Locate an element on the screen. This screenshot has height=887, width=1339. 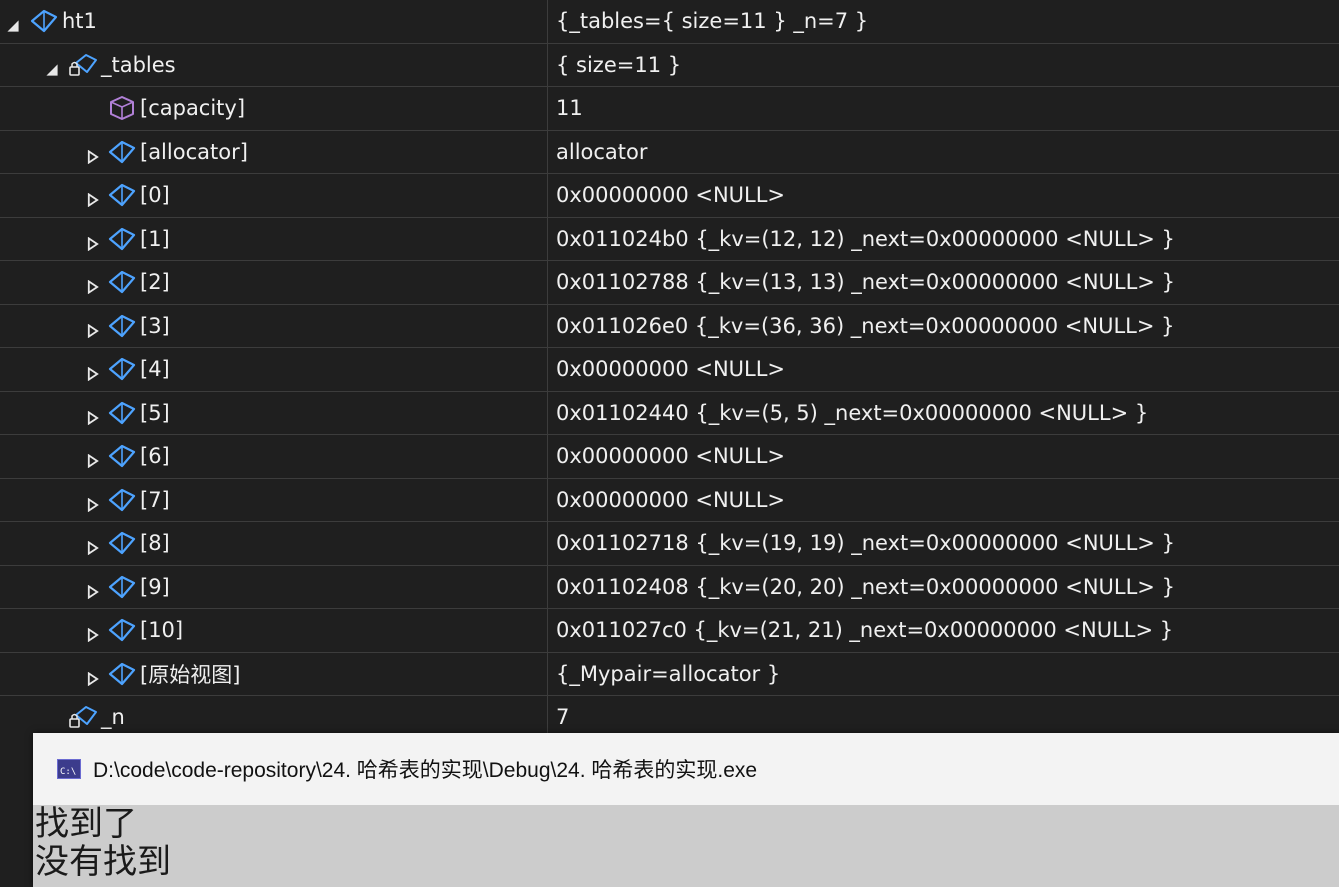
console-output: 找到了 没有找到 is located at coordinates (686, 843).